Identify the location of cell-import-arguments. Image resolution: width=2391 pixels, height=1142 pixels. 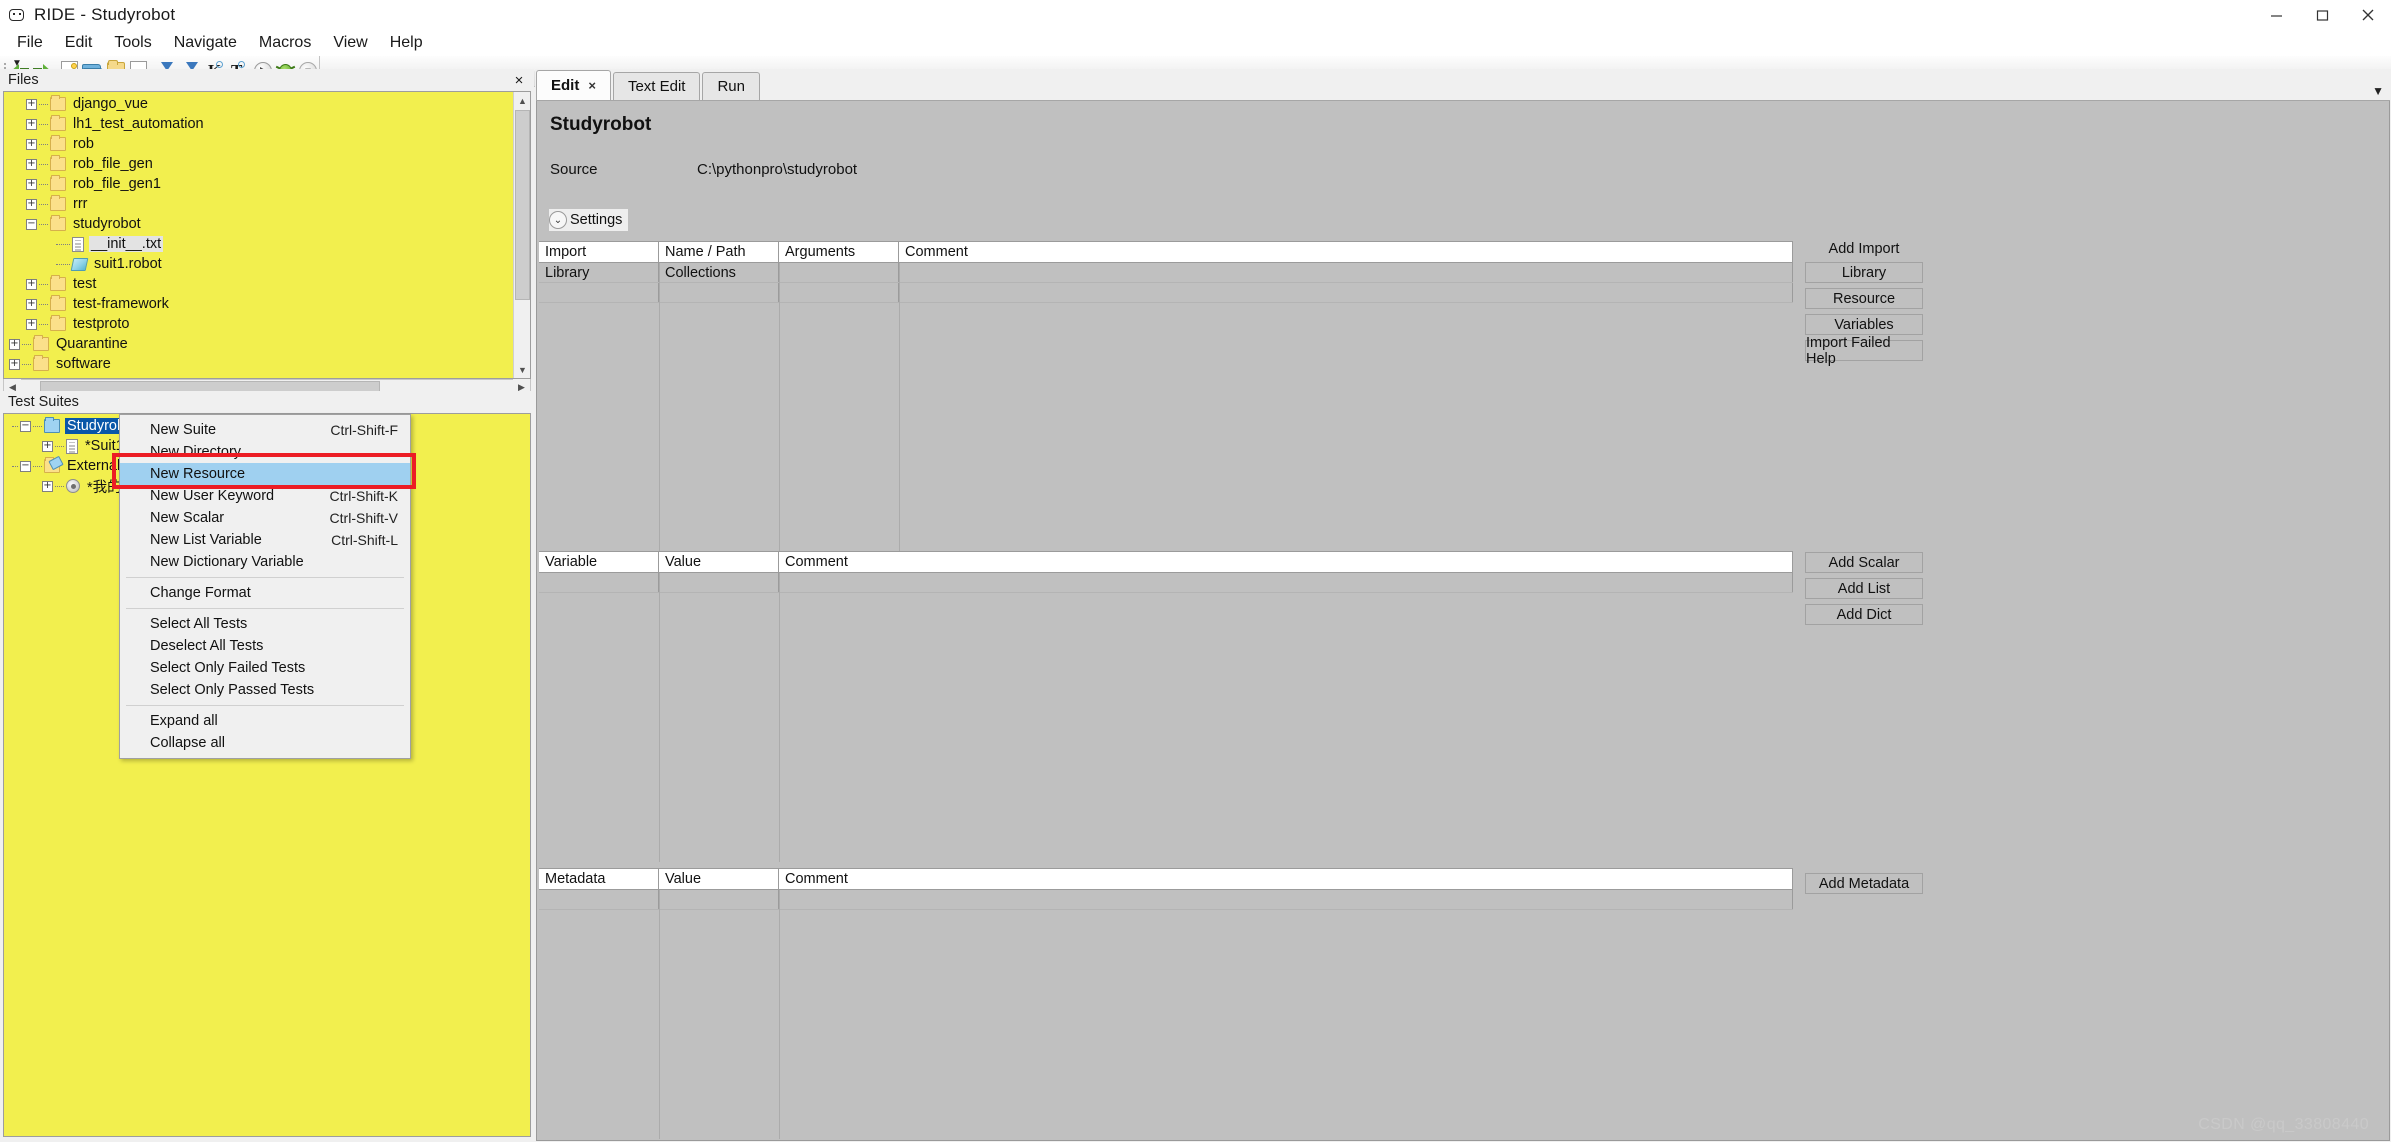
(839, 272).